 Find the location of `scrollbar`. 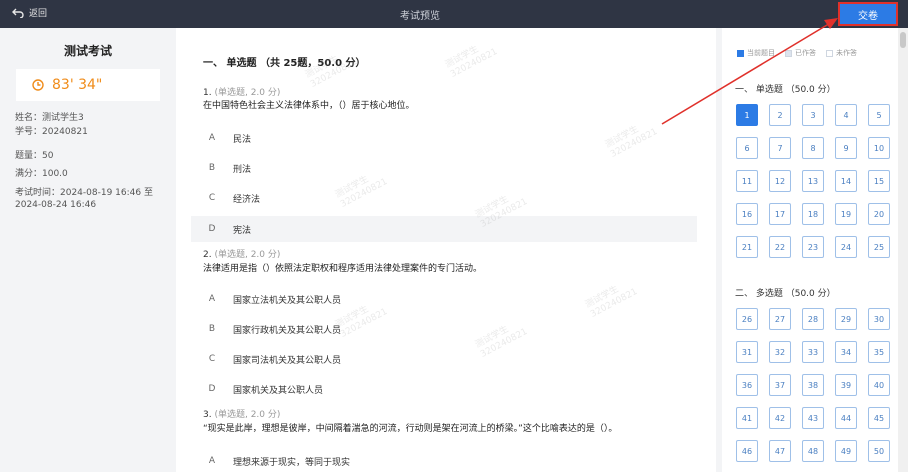

scrollbar is located at coordinates (903, 250).